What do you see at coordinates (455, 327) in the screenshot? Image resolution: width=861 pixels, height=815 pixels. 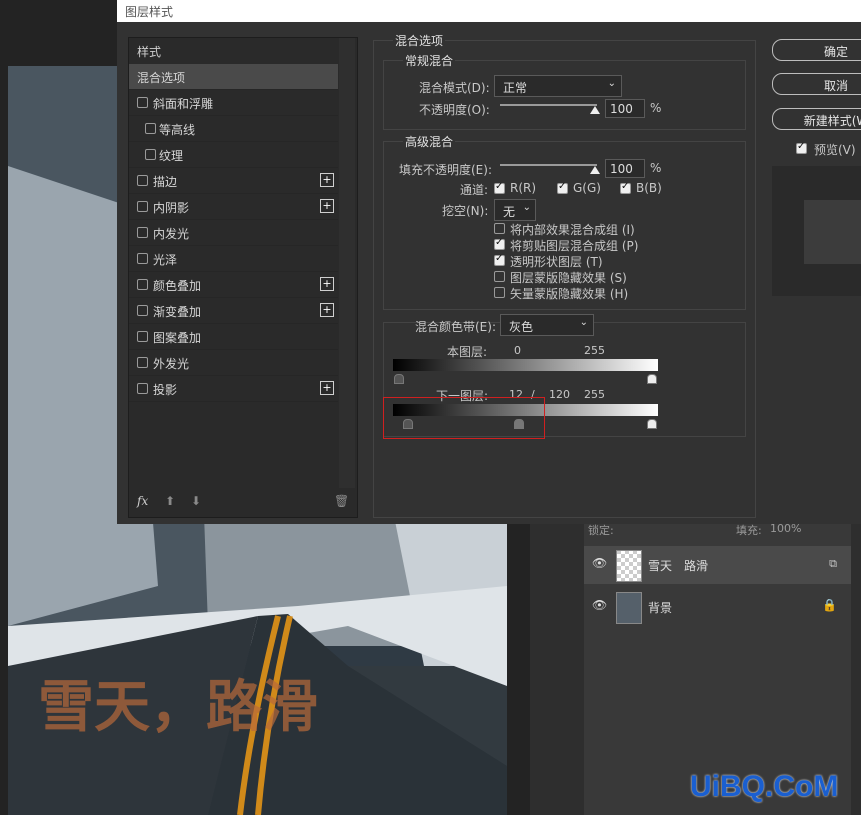 I see `blend-if-label: 混合颜色带(E):` at bounding box center [455, 327].